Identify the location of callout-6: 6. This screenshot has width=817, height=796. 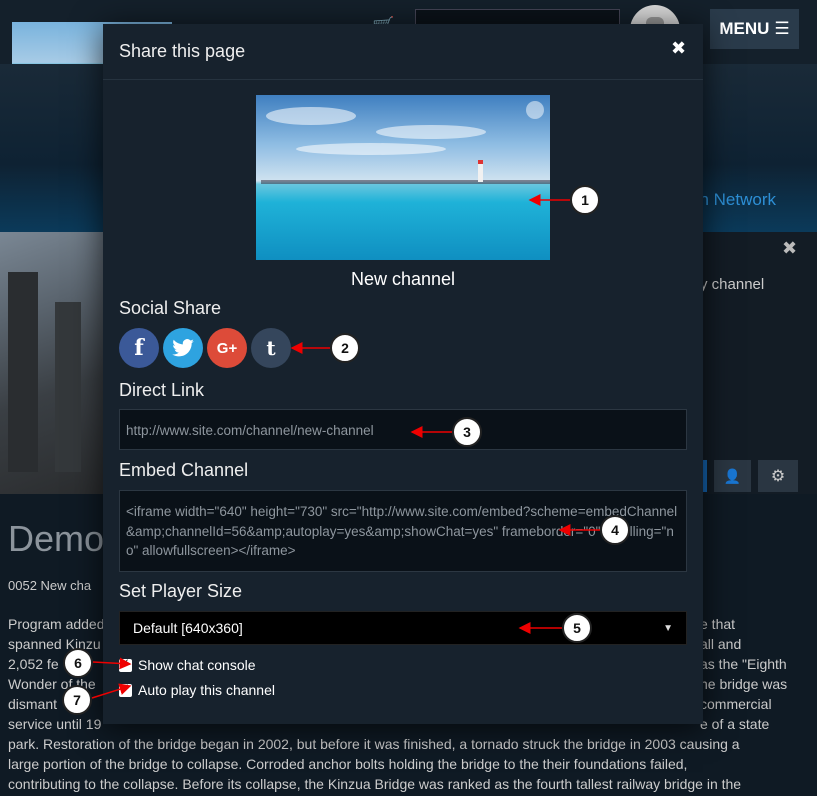
(78, 663).